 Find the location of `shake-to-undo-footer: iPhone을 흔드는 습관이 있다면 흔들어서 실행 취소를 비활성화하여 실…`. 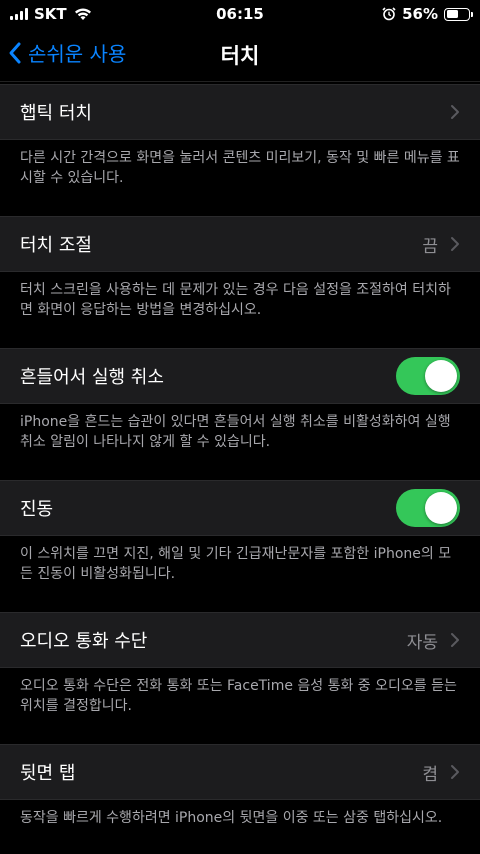

shake-to-undo-footer: iPhone을 흔드는 습관이 있다면 흔들어서 실행 취소를 비활성화하여 실… is located at coordinates (235, 432).